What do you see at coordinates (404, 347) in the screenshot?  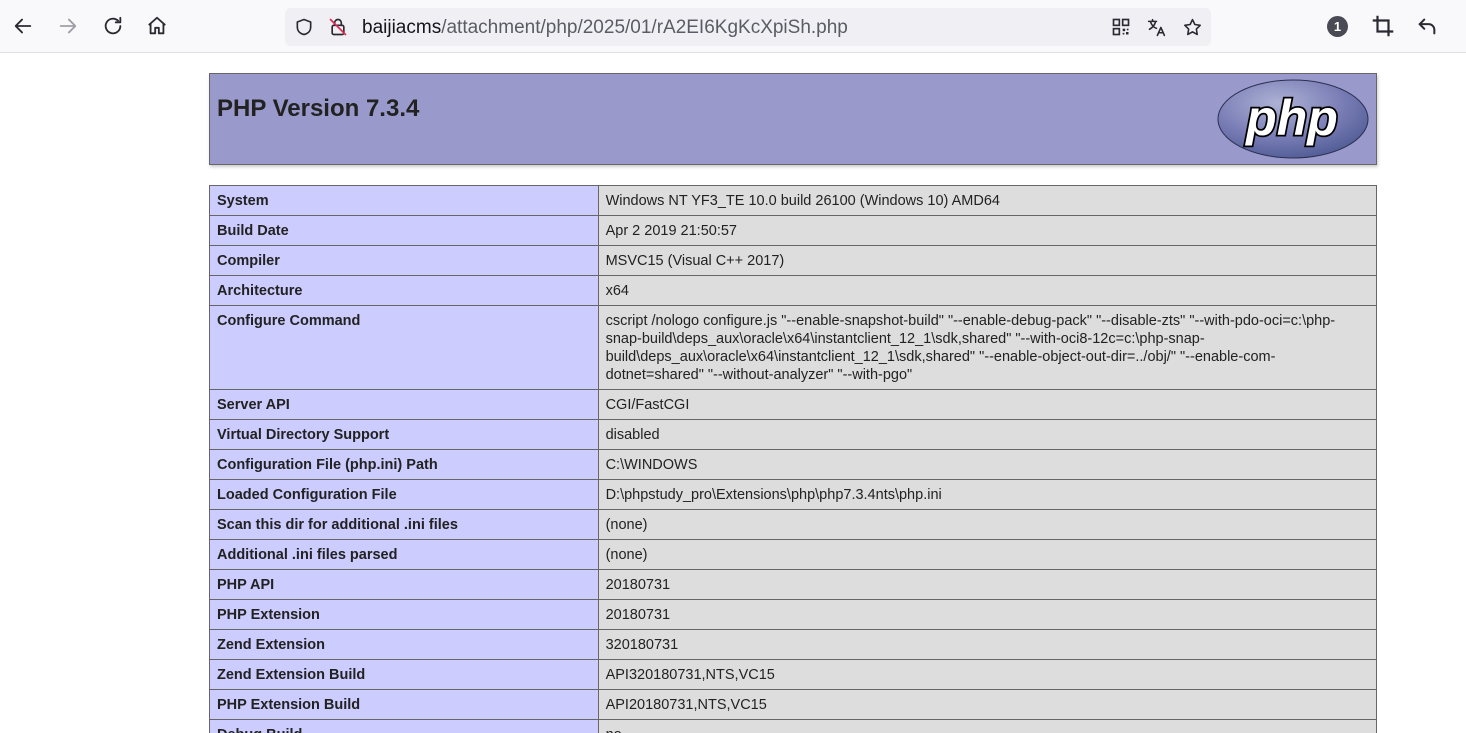 I see `row-key: Configure Command` at bounding box center [404, 347].